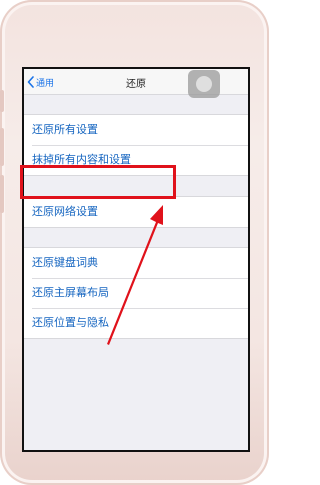  What do you see at coordinates (136, 323) in the screenshot?
I see `reset-location-privacy-cell: 还原位置与隐私` at bounding box center [136, 323].